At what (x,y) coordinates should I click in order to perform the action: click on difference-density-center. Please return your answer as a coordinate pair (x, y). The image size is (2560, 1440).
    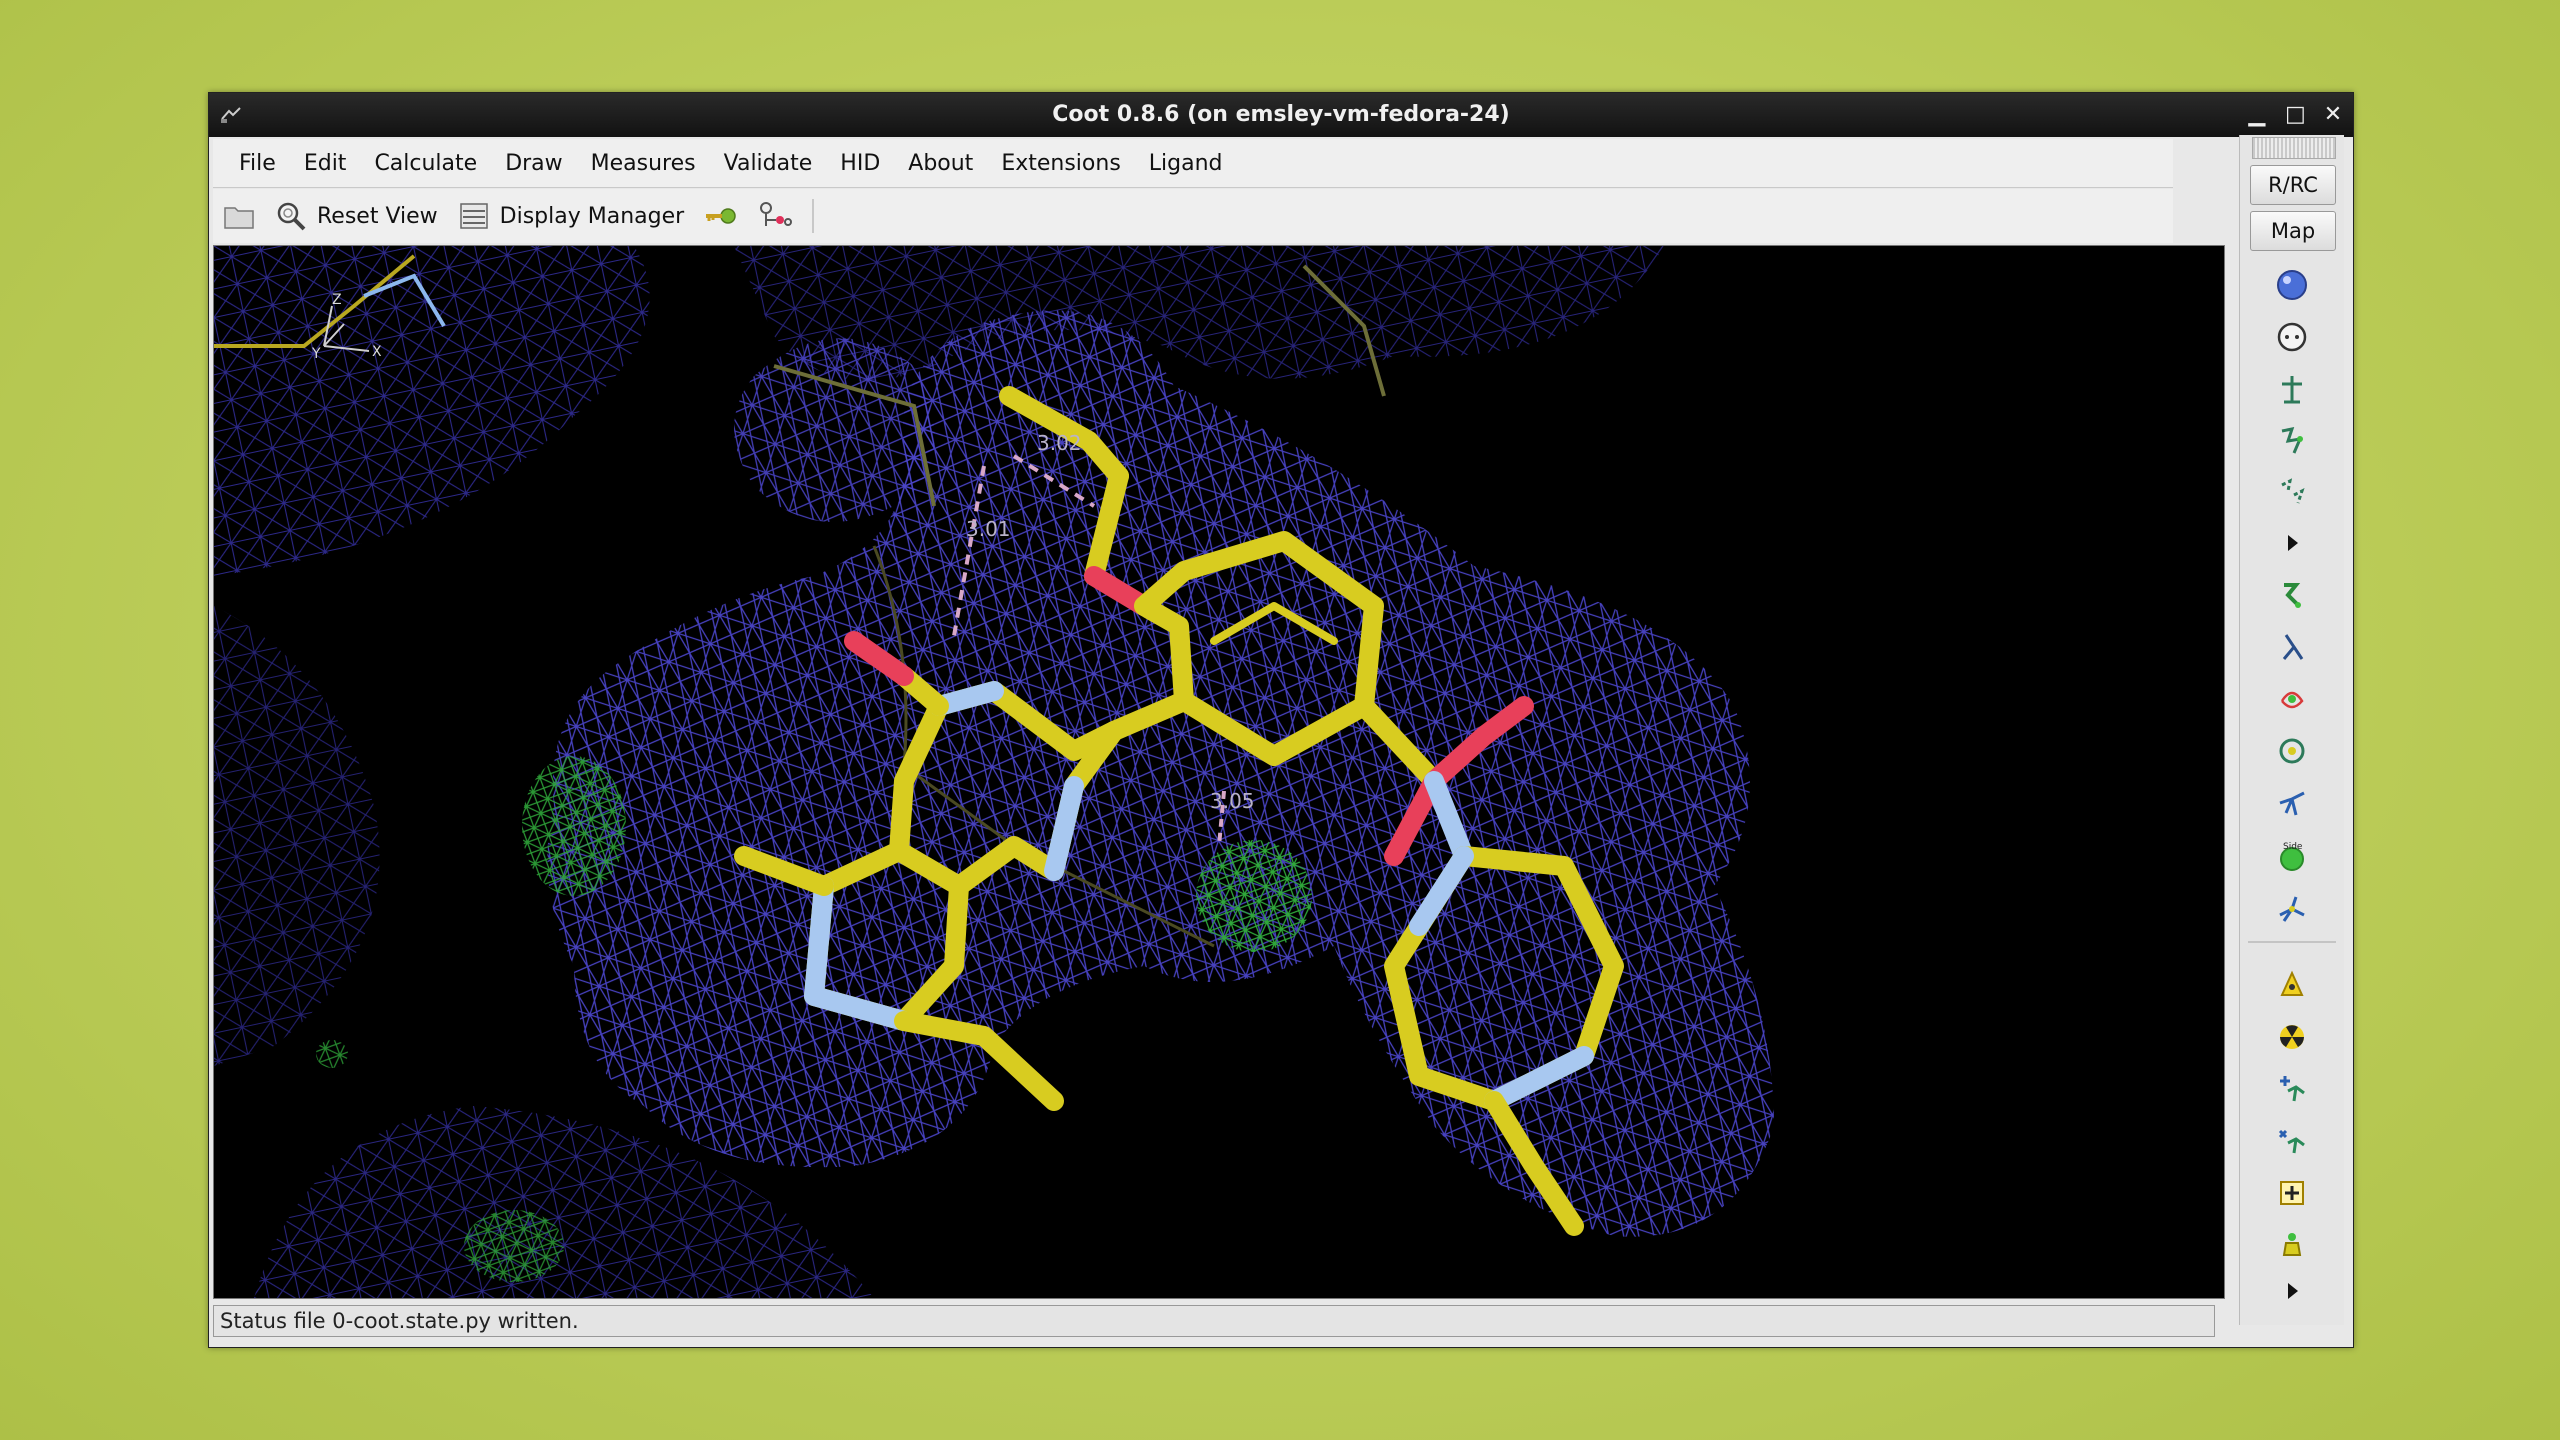
    Looking at the image, I should click on (1254, 896).